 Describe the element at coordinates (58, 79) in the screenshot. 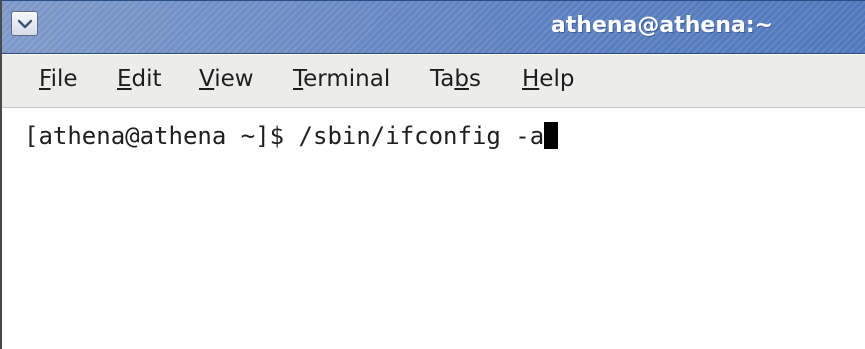

I see `menu-file: File` at that location.